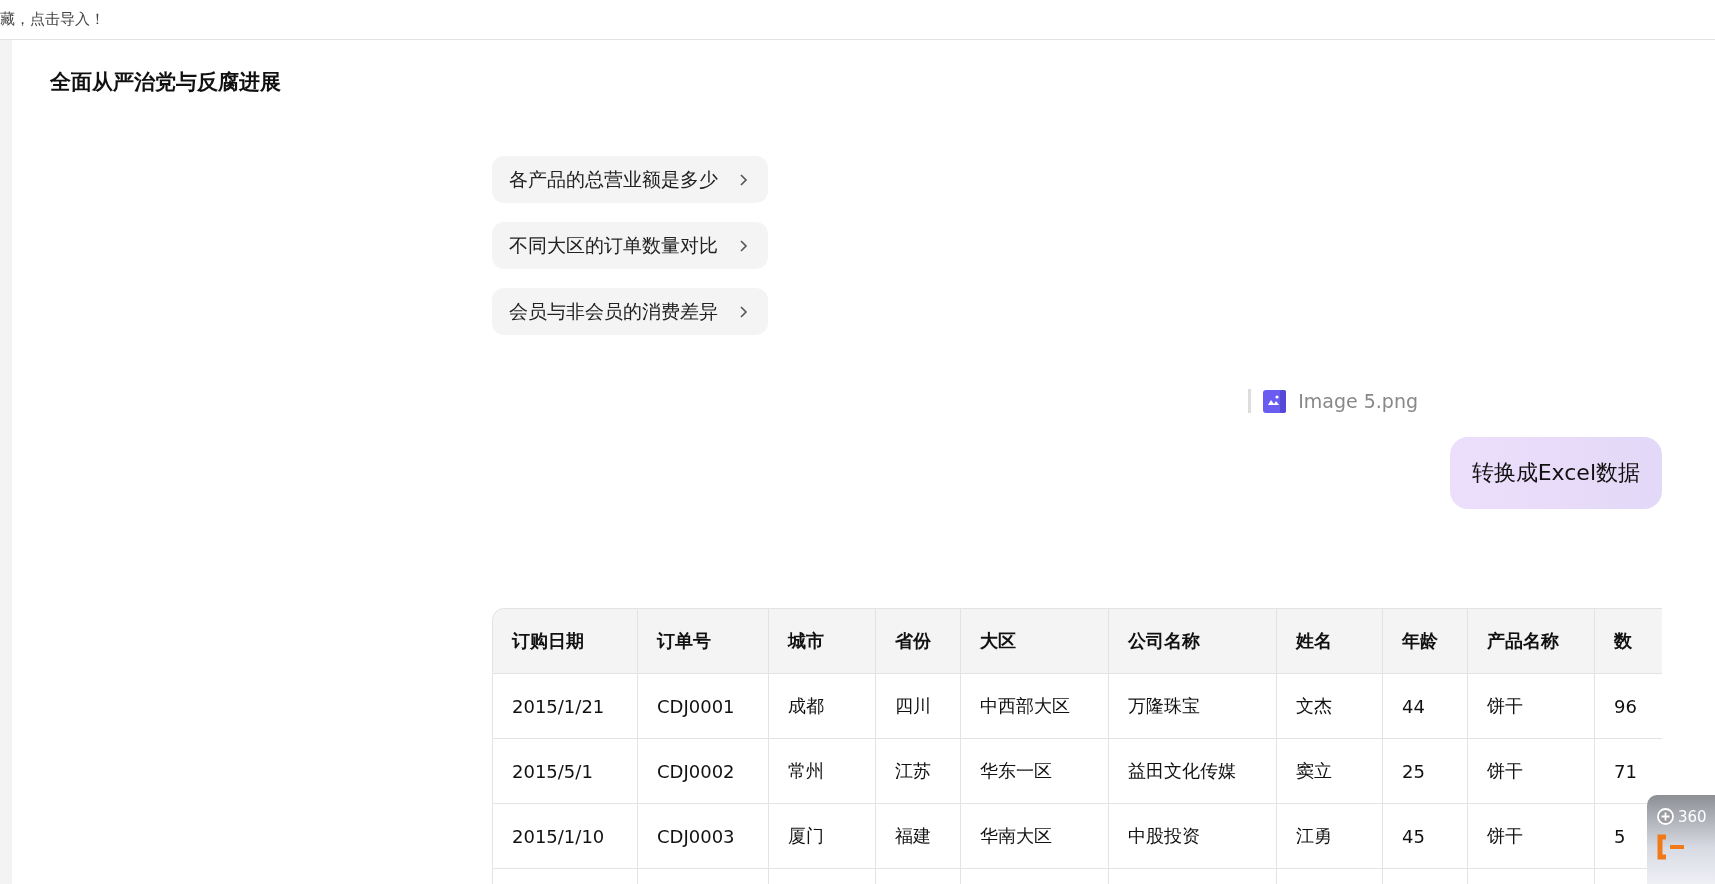  I want to click on table-cell: 25, so click(1425, 771).